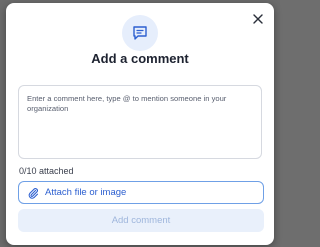 This screenshot has height=247, width=320. I want to click on comment-icon-badge, so click(140, 33).